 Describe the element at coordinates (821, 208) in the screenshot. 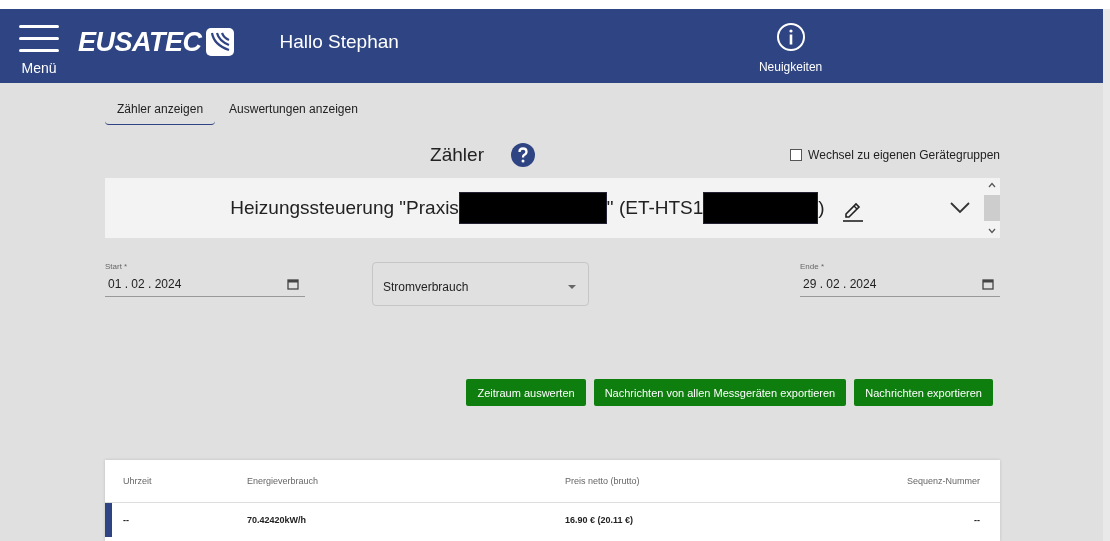

I see `device-name-text: )` at that location.